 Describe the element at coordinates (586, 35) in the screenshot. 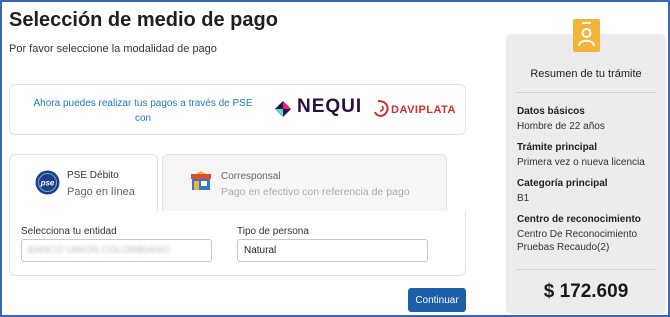

I see `id-badge-icon` at that location.